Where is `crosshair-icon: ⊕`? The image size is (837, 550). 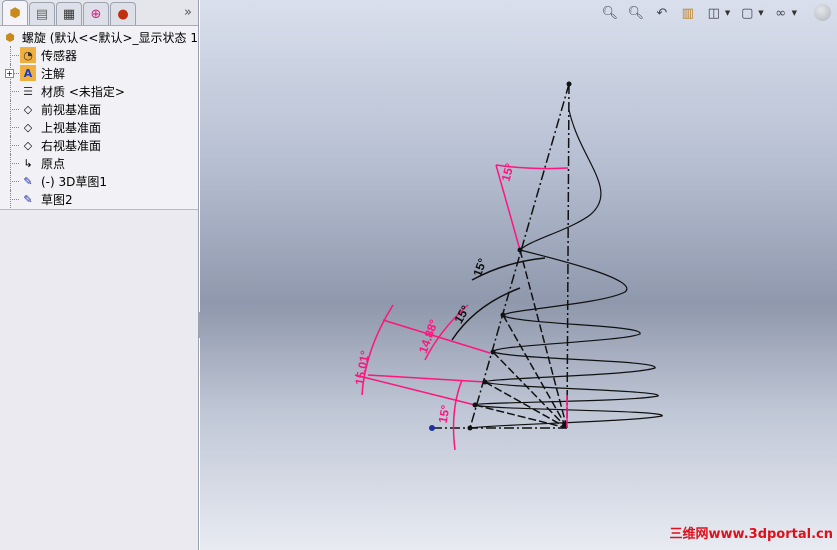
crosshair-icon: ⊕ is located at coordinates (96, 14).